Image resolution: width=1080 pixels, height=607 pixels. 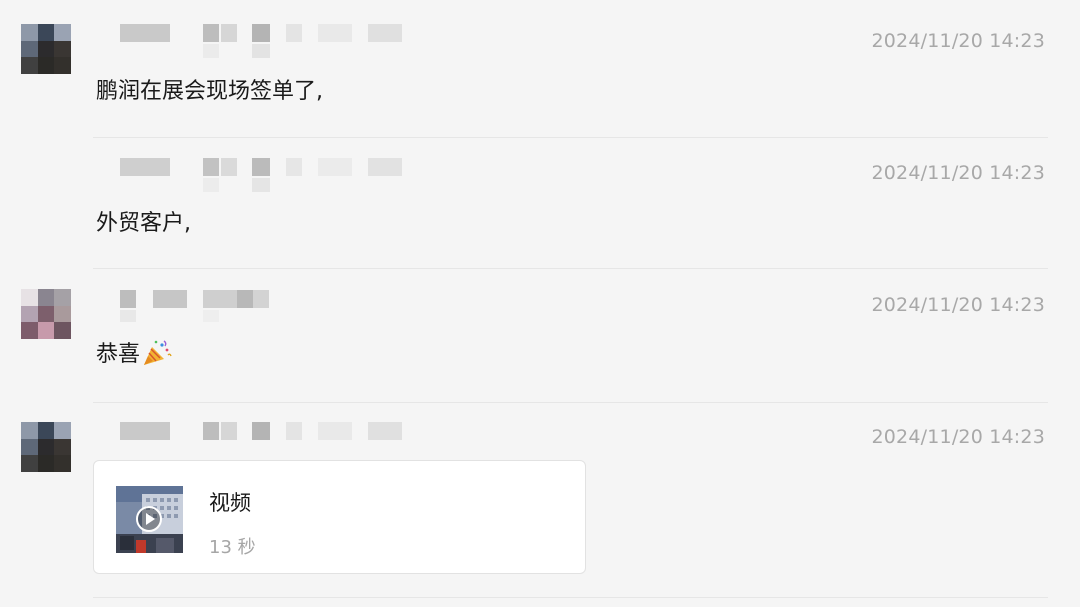 I want to click on message-text: 恭喜, so click(x=134, y=352).